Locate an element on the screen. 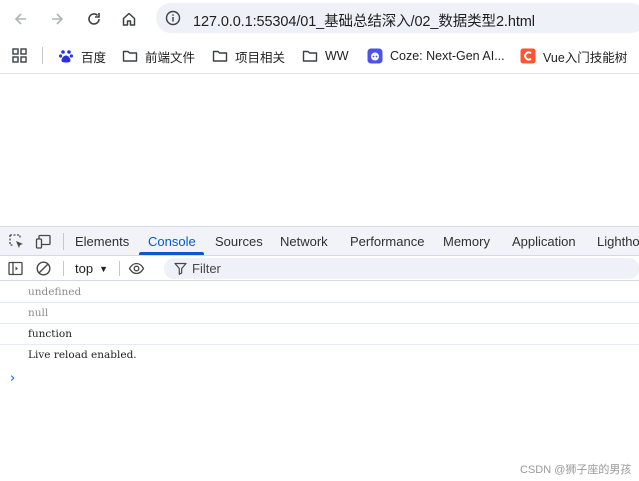 The width and height of the screenshot is (639, 481). tab-separator is located at coordinates (63, 241).